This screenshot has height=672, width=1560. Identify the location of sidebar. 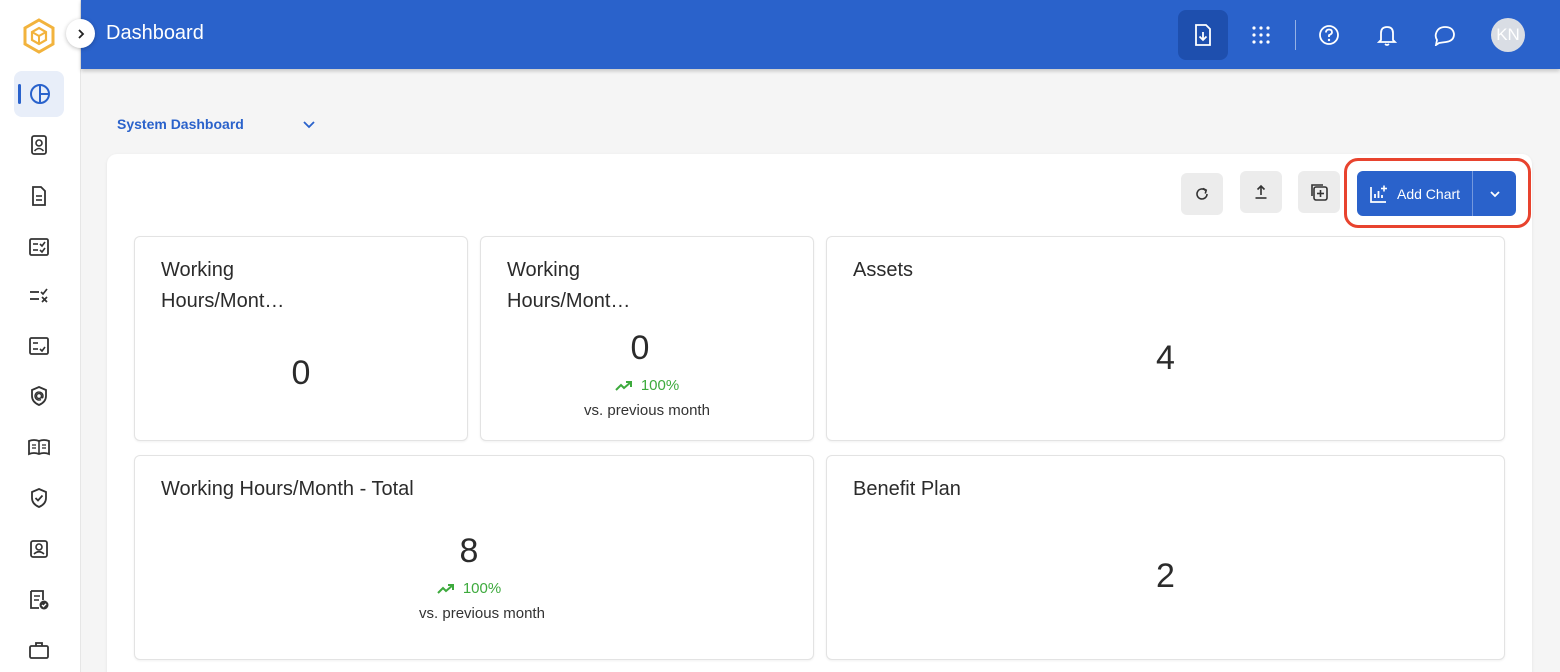
(40, 336).